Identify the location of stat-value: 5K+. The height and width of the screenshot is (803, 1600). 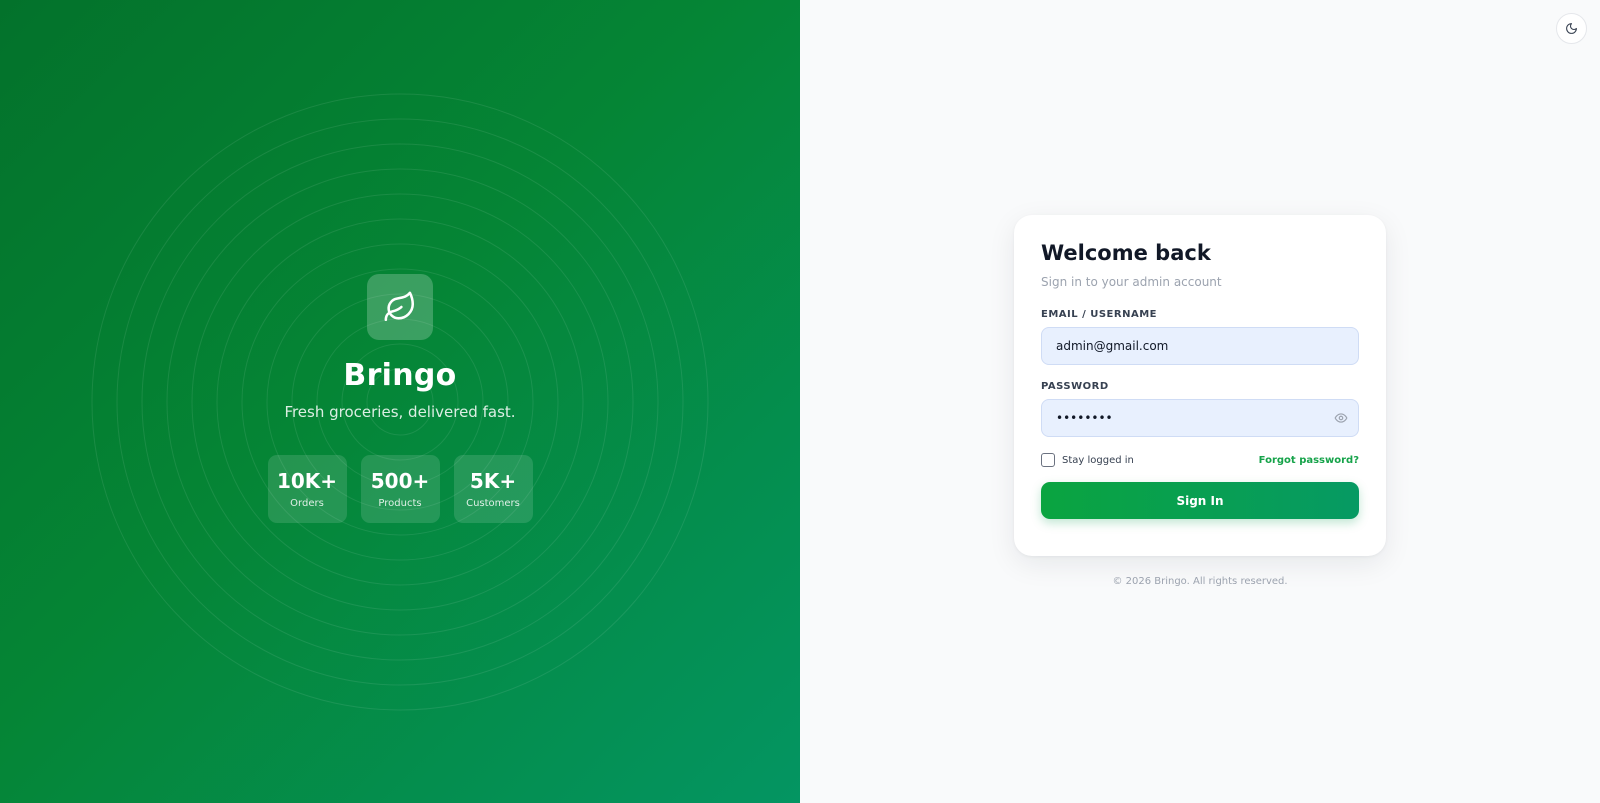
(493, 481).